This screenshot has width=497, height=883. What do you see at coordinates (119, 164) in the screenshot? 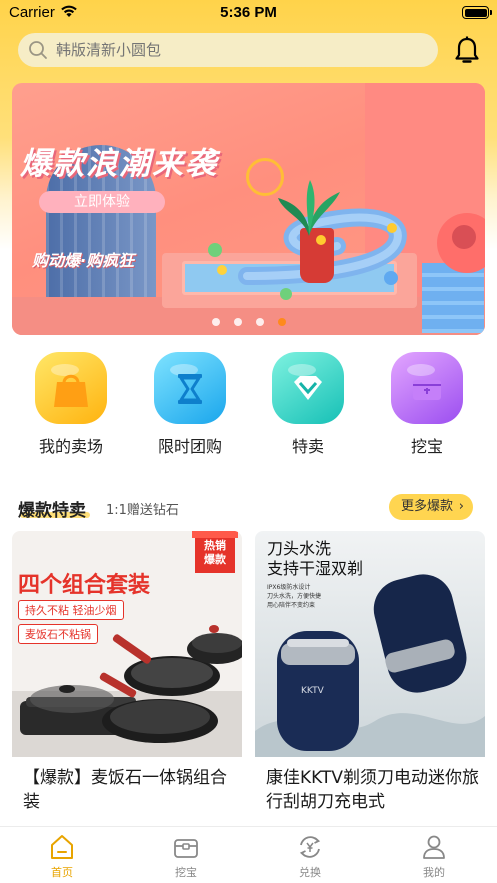
I see `banner-title: 爆款浪潮来袭` at bounding box center [119, 164].